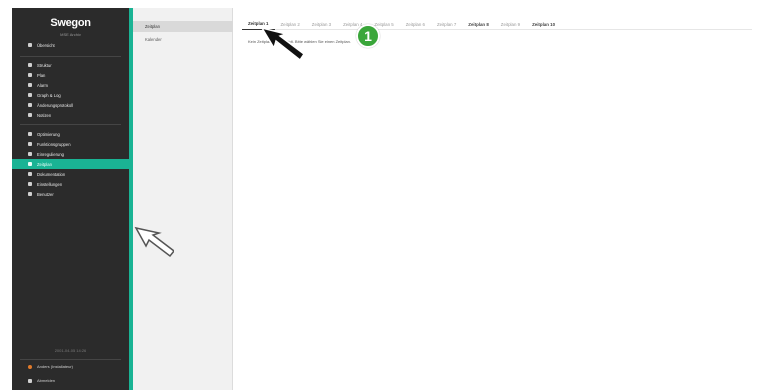 This screenshot has height=390, width=757. What do you see at coordinates (30, 115) in the screenshot?
I see `comment-icon` at bounding box center [30, 115].